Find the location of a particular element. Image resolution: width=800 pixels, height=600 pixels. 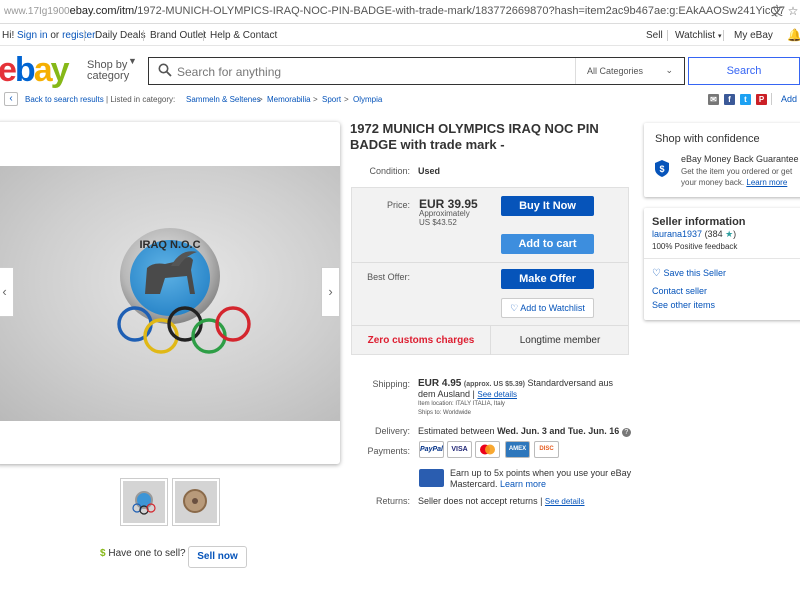

back-arrow-icon: ‹ is located at coordinates (11, 99).